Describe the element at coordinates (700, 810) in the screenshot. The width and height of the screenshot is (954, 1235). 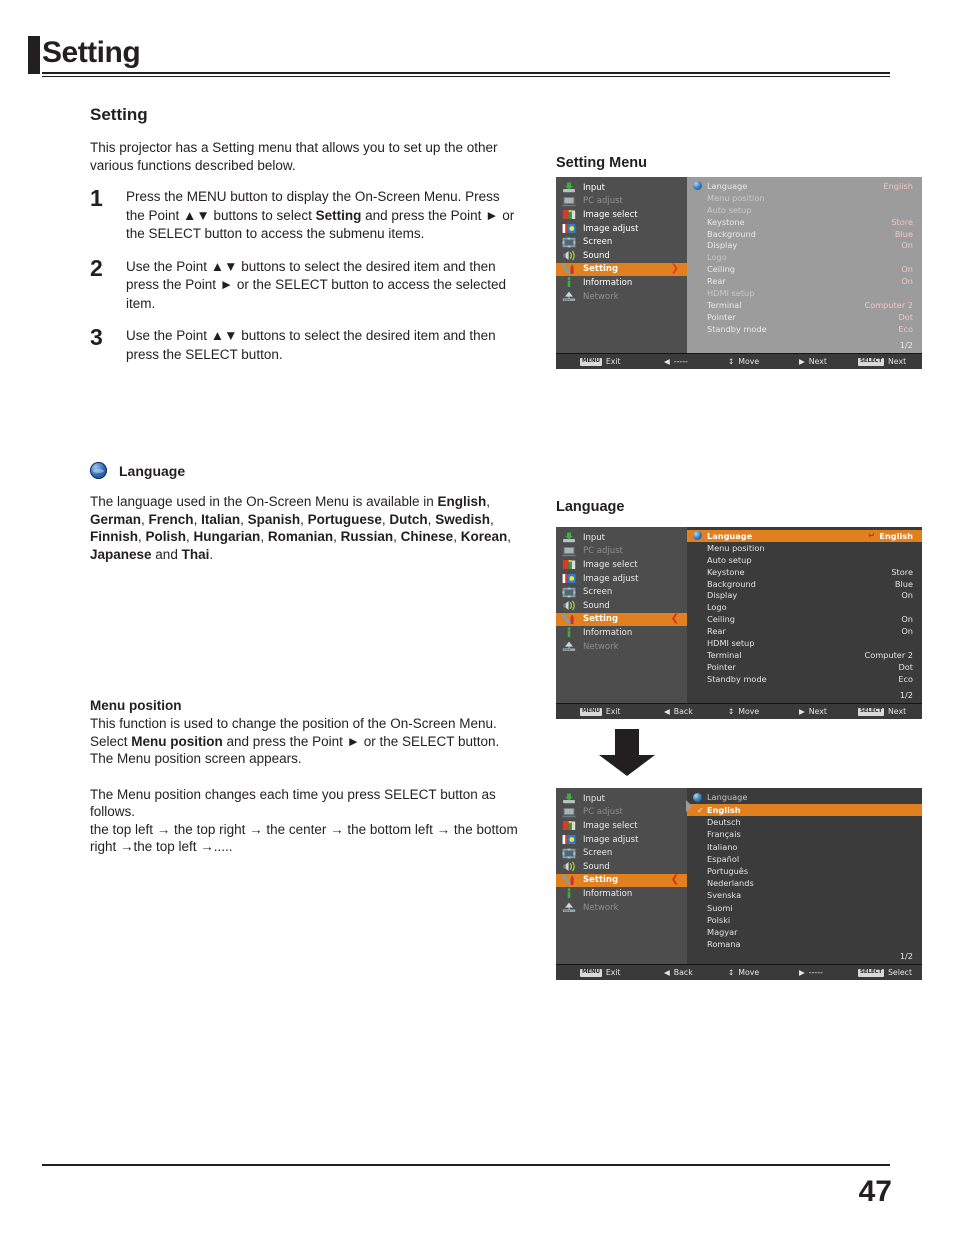
I see `check-icon: ✓` at that location.